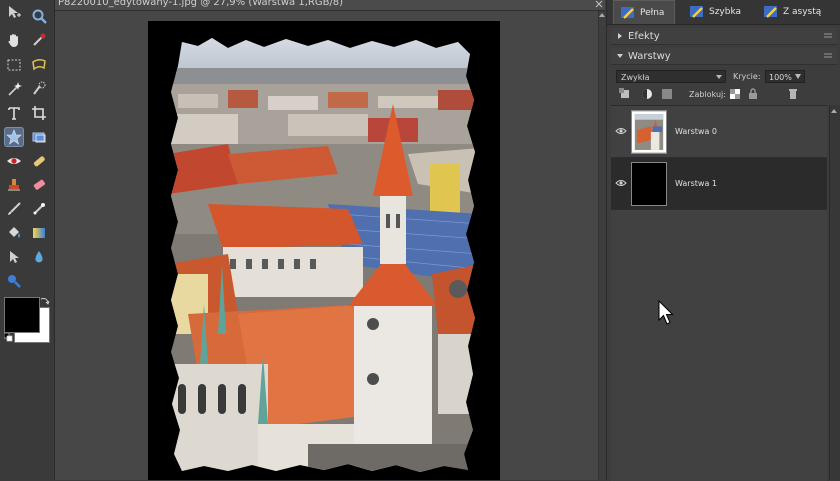 This screenshot has width=840, height=481. What do you see at coordinates (707, 94) in the screenshot?
I see `lock-label: Zablokuj:` at bounding box center [707, 94].